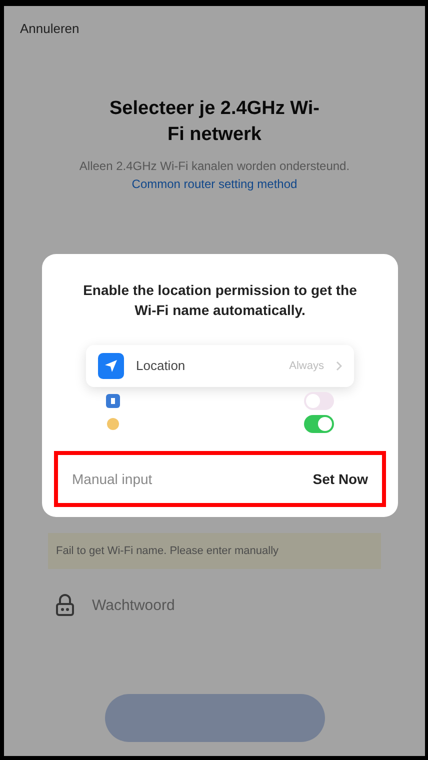 This screenshot has height=760, width=428. Describe the element at coordinates (214, 718) in the screenshot. I see `next-button` at that location.